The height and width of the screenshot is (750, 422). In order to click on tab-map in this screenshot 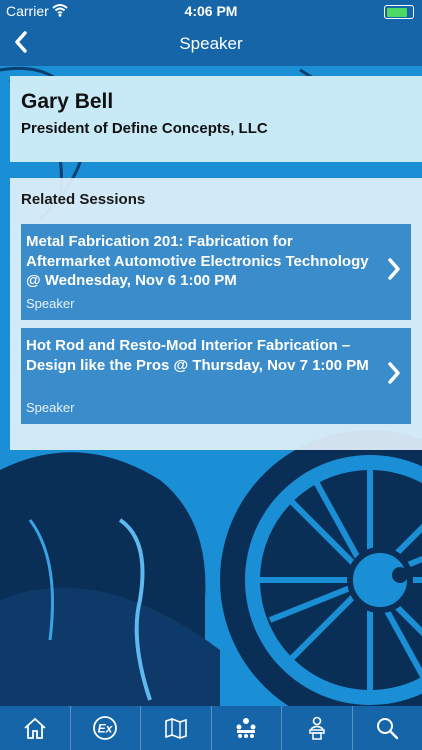, I will do `click(176, 728)`.